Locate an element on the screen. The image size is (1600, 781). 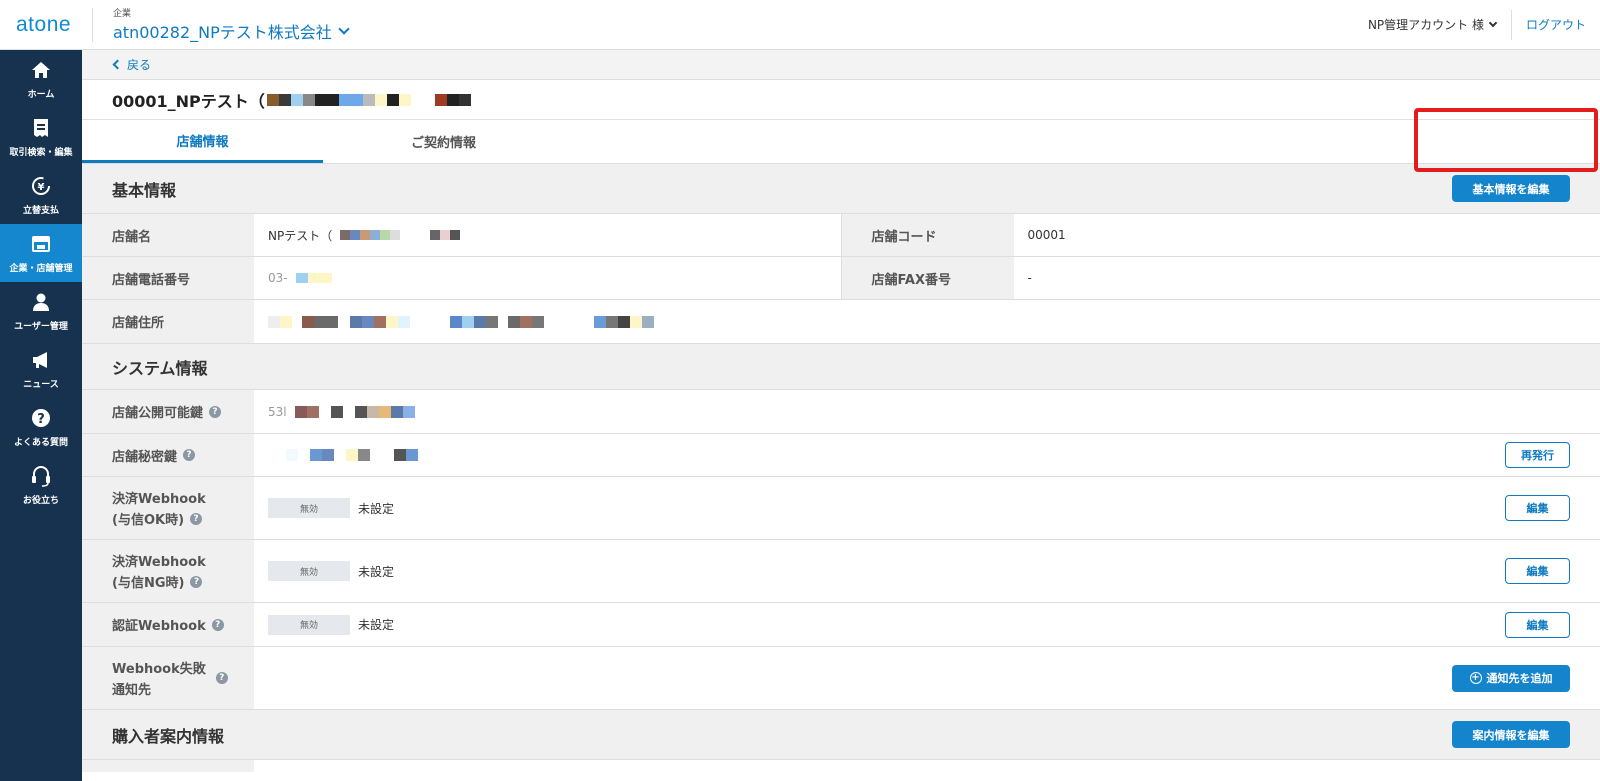
table-row: 店舗名 NPテスト（ 店舗コード 00001 is located at coordinates (841, 235).